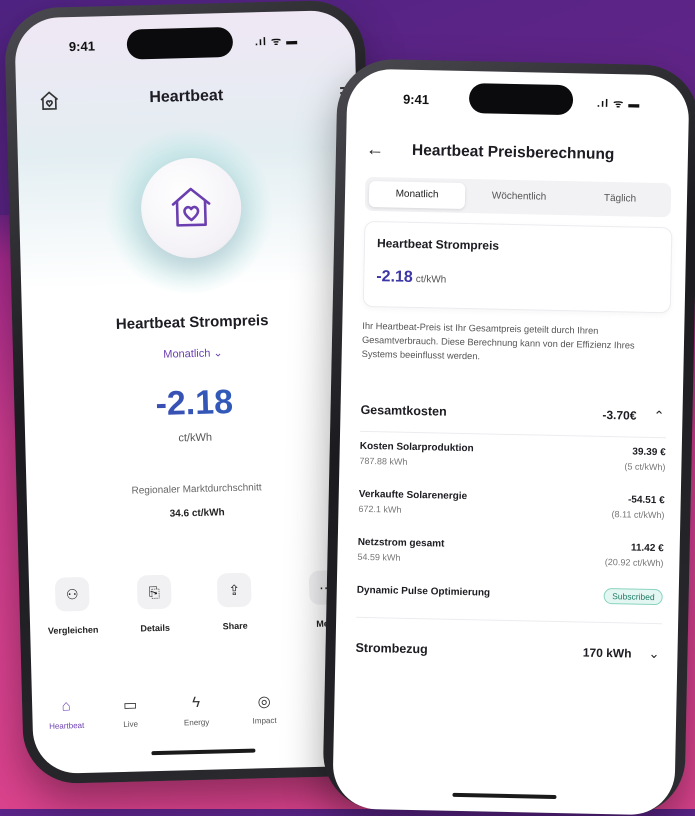 The height and width of the screenshot is (816, 695). Describe the element at coordinates (131, 724) in the screenshot. I see `tab-label: Live` at that location.